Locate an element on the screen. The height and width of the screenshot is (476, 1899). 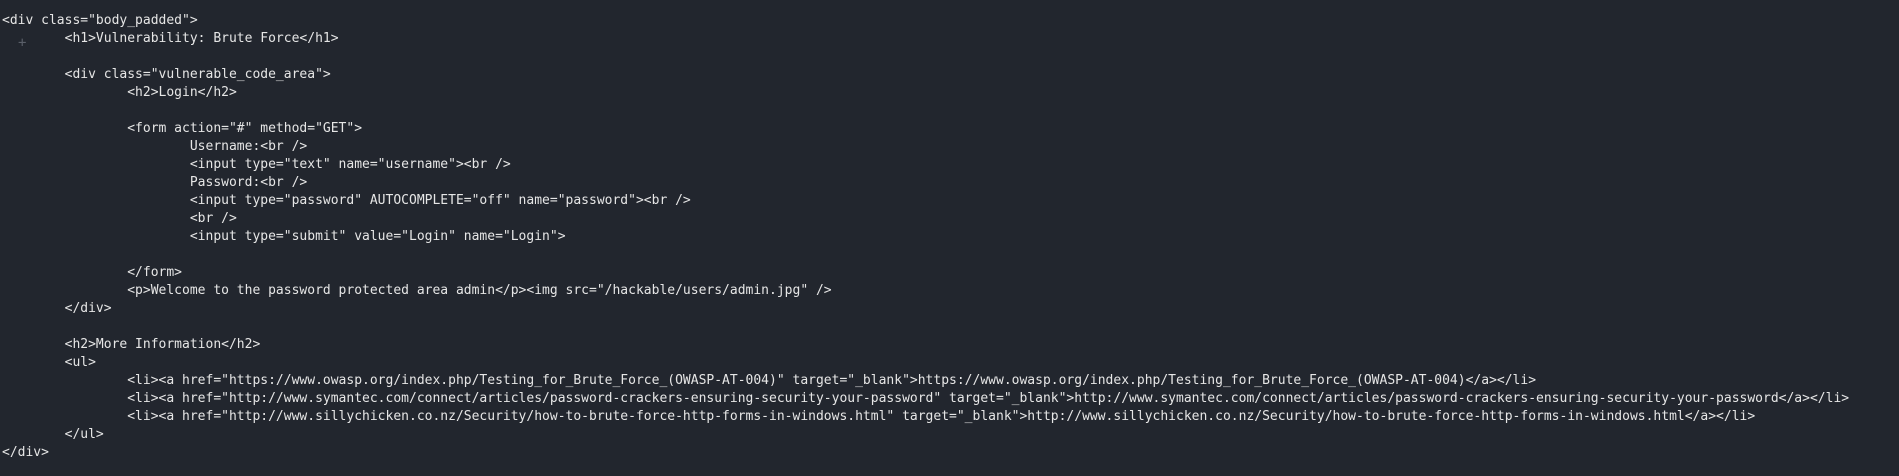
code-line: Password:<br /> is located at coordinates (155, 182).